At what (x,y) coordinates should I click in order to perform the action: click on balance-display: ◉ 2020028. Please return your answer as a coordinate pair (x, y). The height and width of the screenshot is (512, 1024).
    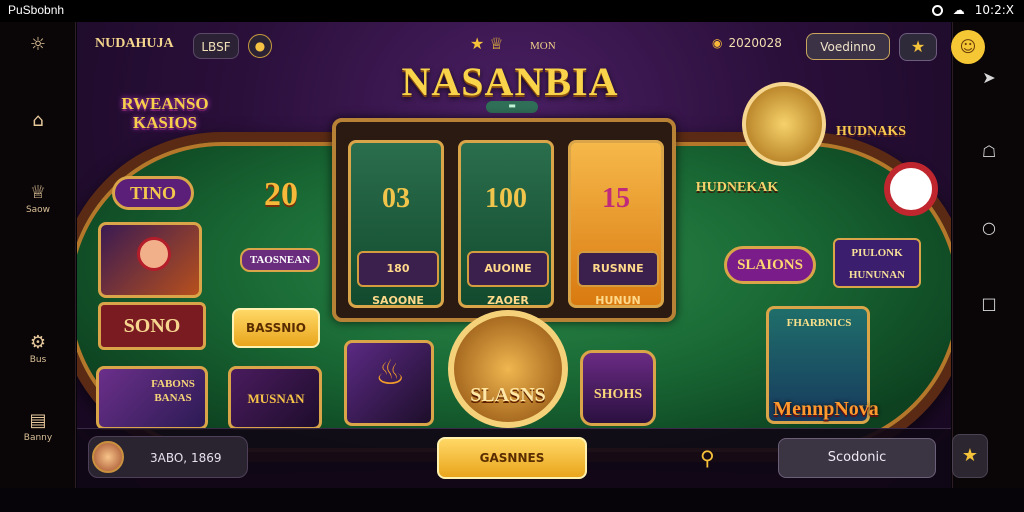
    Looking at the image, I should click on (747, 43).